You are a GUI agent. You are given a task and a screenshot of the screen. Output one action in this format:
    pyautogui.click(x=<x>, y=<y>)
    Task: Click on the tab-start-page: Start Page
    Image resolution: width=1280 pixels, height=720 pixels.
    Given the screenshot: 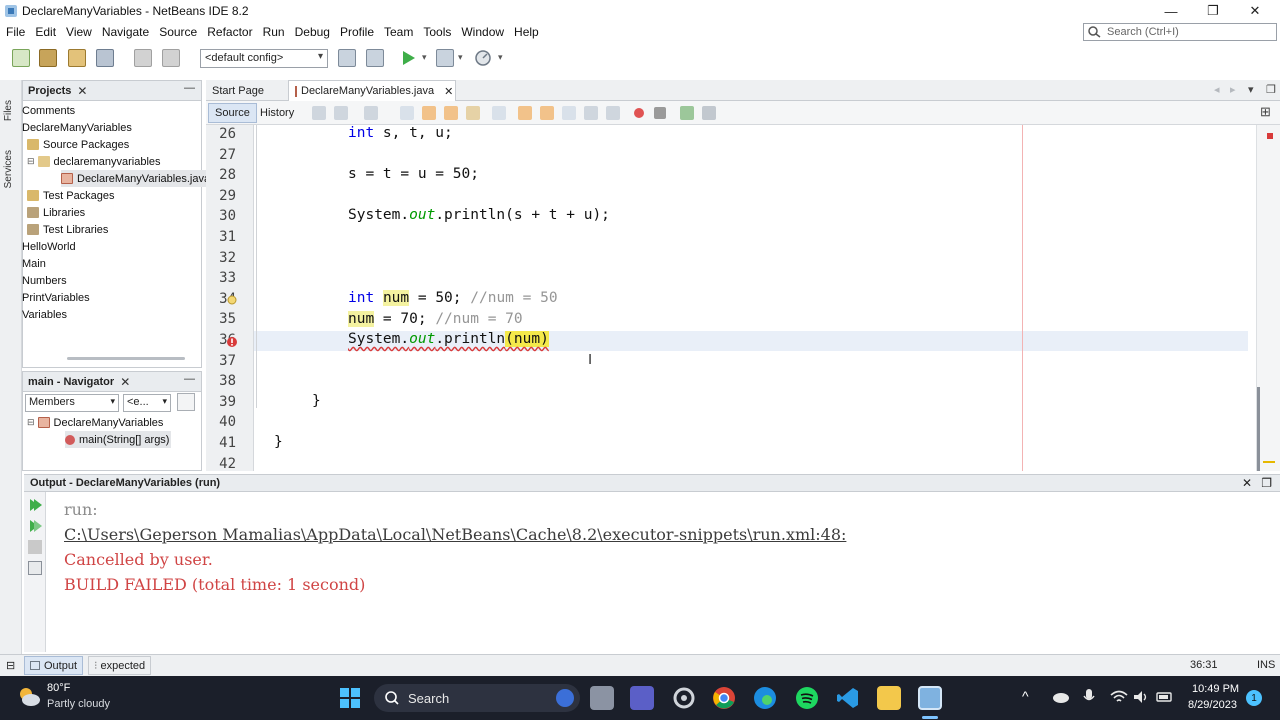 What is the action you would take?
    pyautogui.click(x=247, y=90)
    